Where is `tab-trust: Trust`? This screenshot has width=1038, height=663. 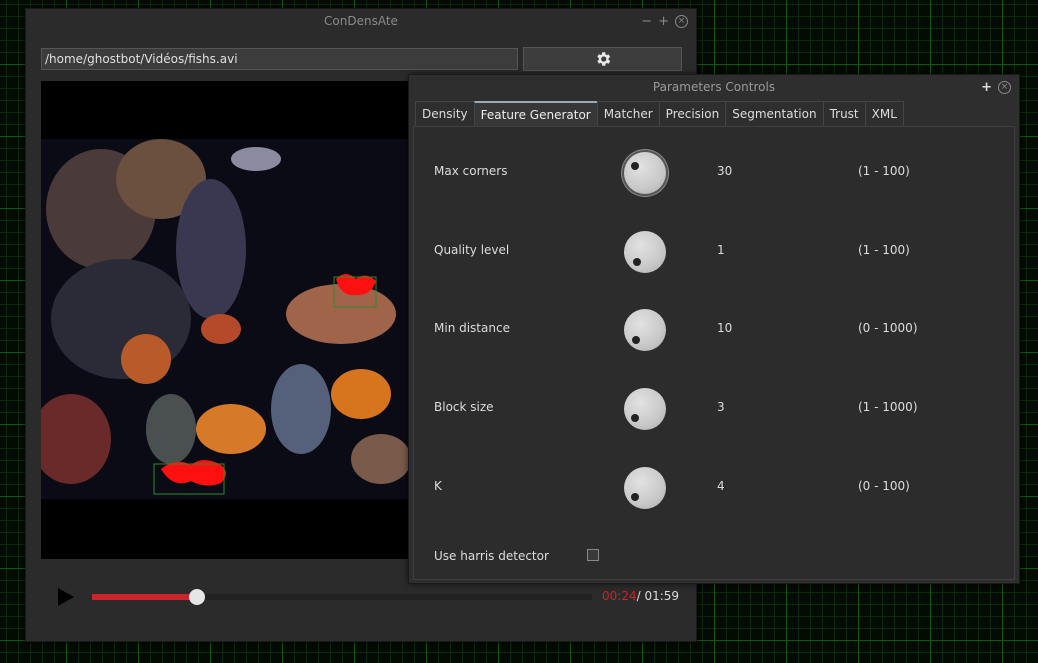
tab-trust: Trust is located at coordinates (844, 113).